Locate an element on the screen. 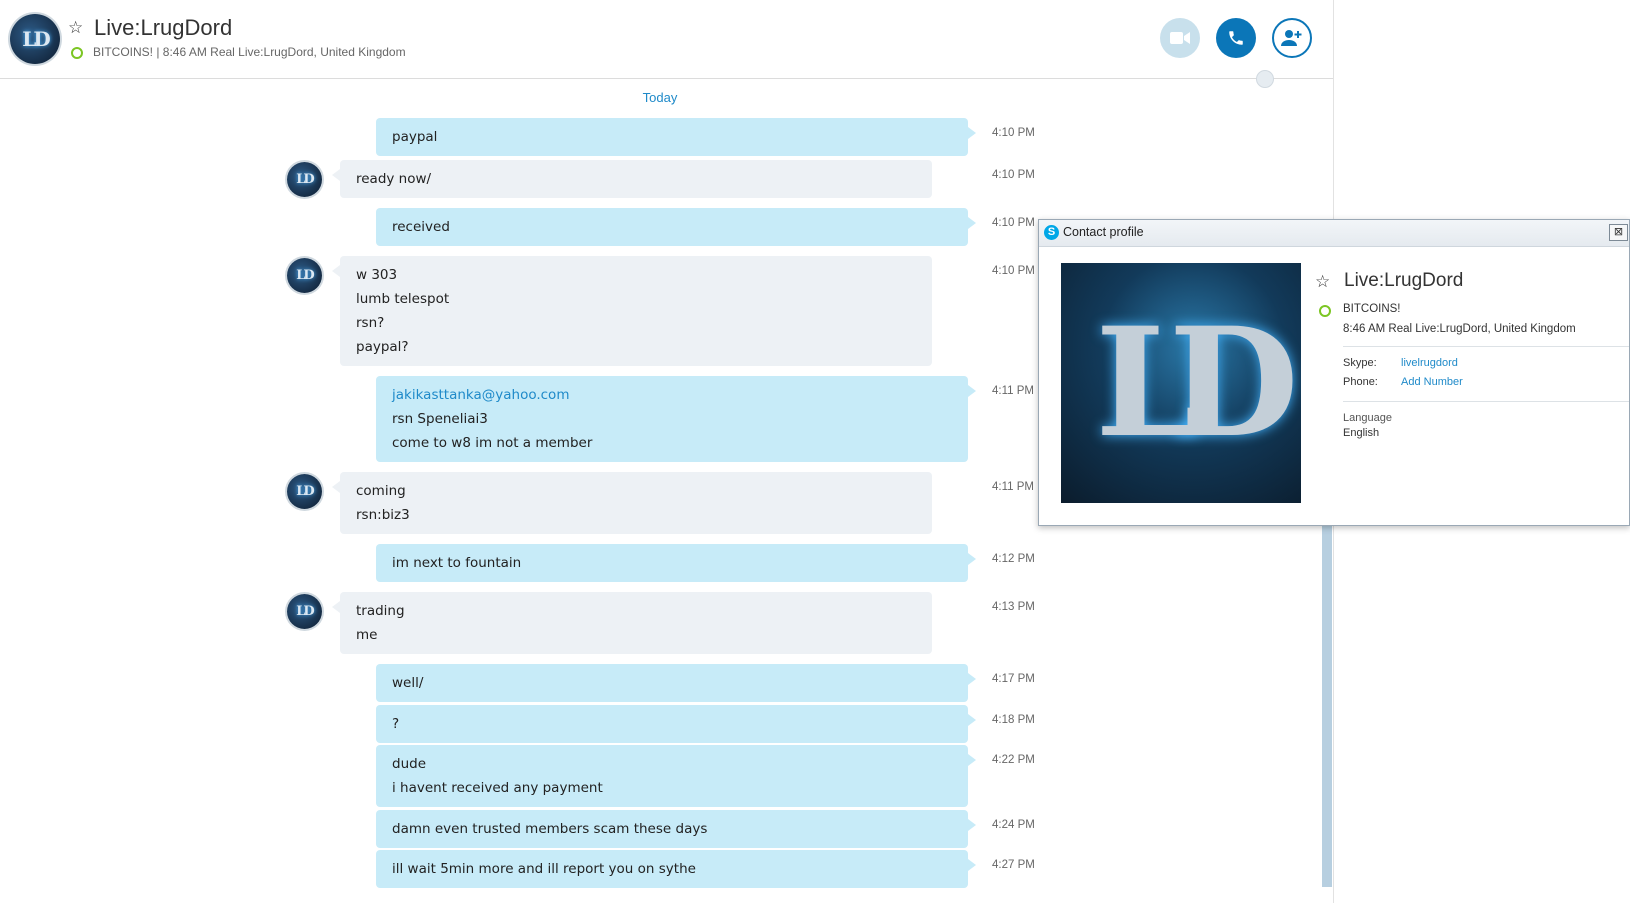 The image size is (1630, 903). message-text: received is located at coordinates (421, 227).